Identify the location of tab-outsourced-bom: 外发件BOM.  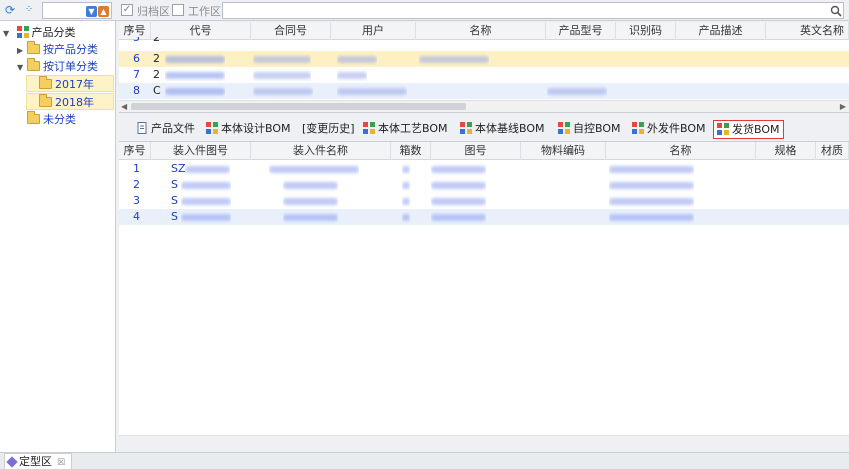
(669, 129).